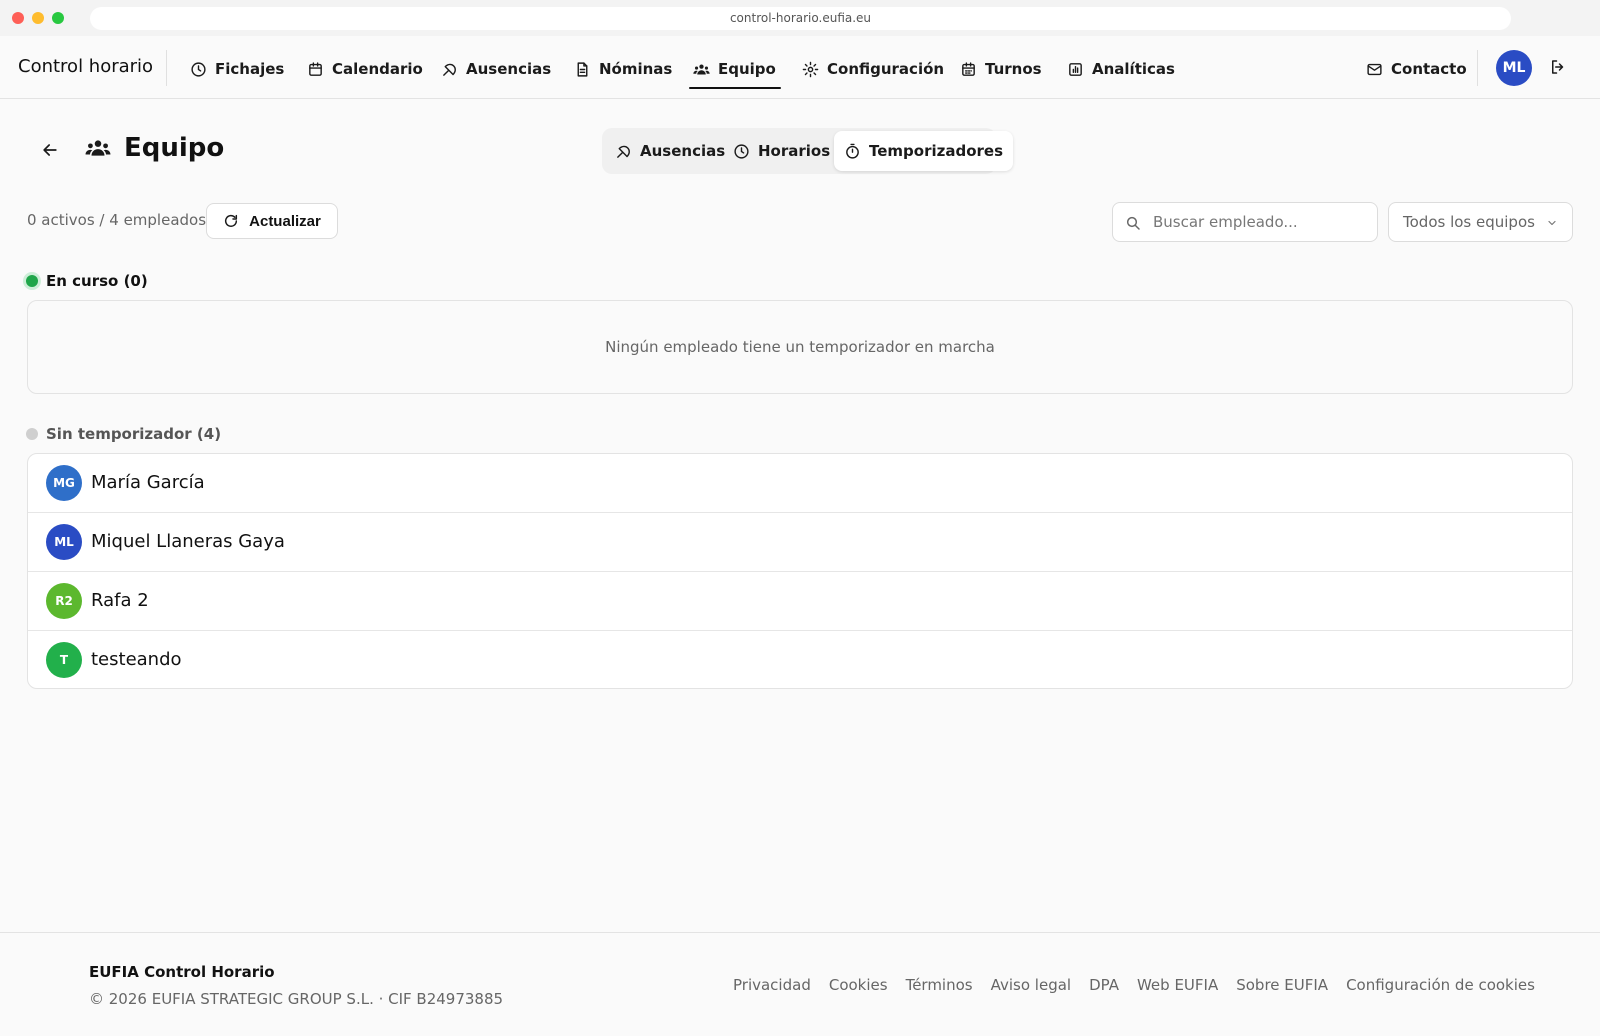  I want to click on employee-row: R2 Rafa 2, so click(800, 601).